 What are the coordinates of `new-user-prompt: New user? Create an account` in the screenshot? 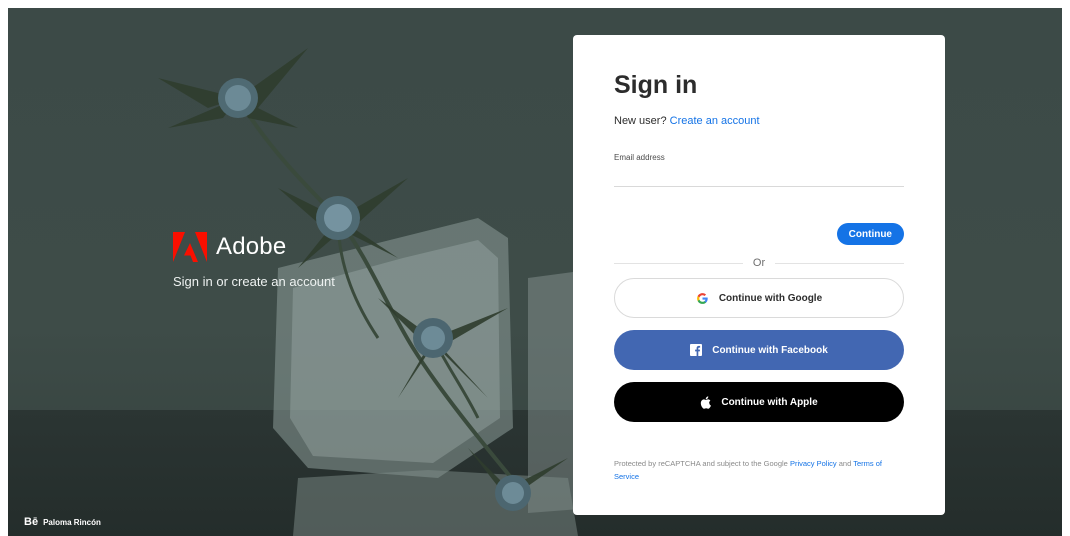 It's located at (759, 121).